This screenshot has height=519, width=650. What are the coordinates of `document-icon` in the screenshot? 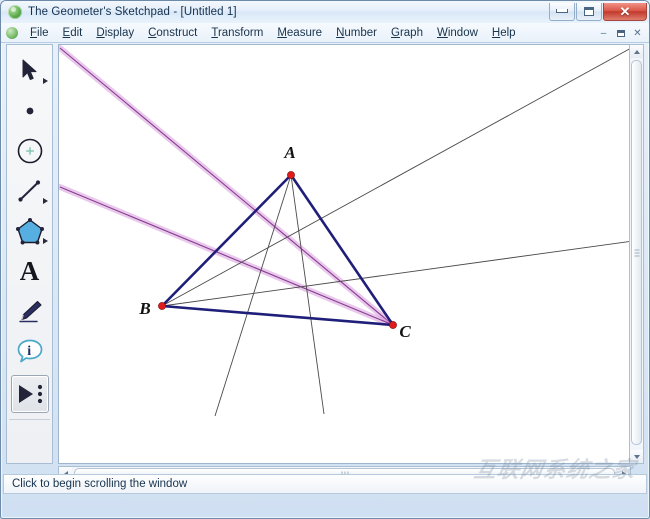 It's located at (12, 32).